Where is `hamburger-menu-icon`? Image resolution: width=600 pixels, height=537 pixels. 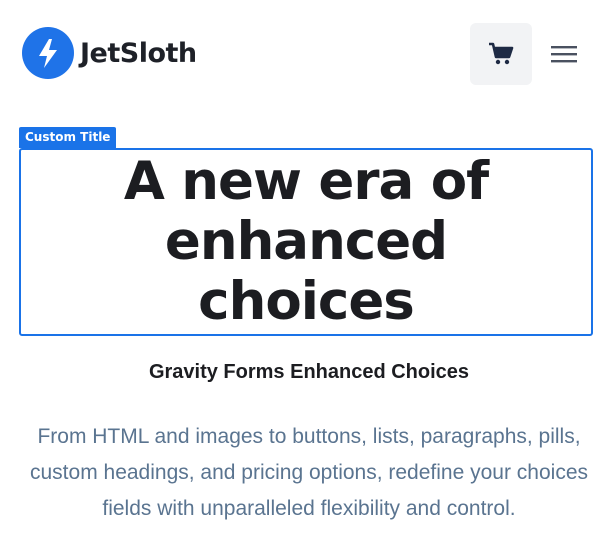 hamburger-menu-icon is located at coordinates (564, 54).